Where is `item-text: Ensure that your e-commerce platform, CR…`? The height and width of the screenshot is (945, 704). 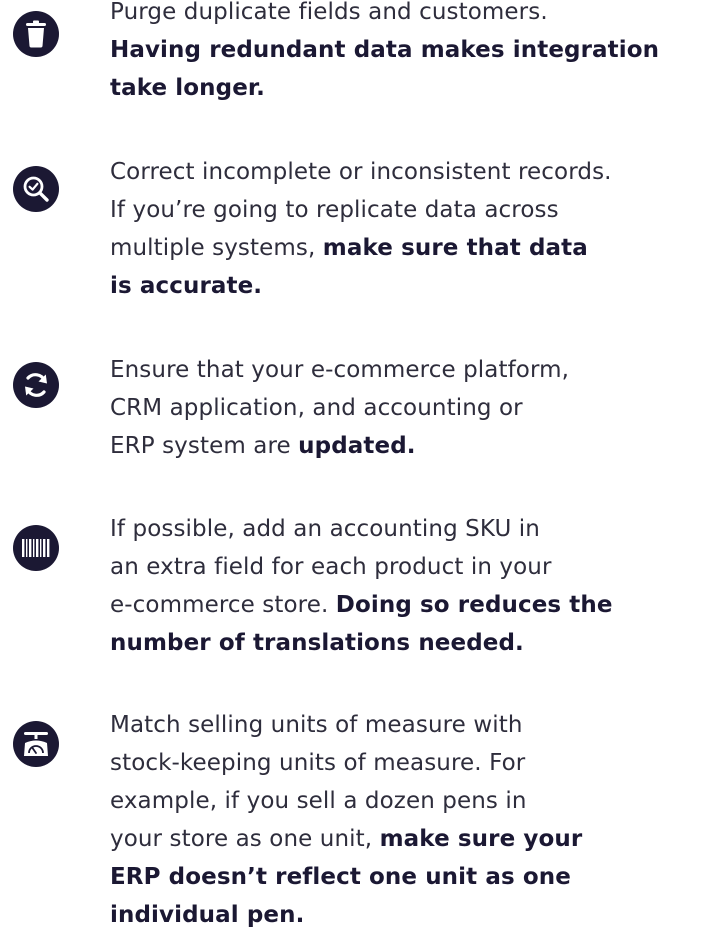 item-text: Ensure that your e-commerce platform, CR… is located at coordinates (405, 408).